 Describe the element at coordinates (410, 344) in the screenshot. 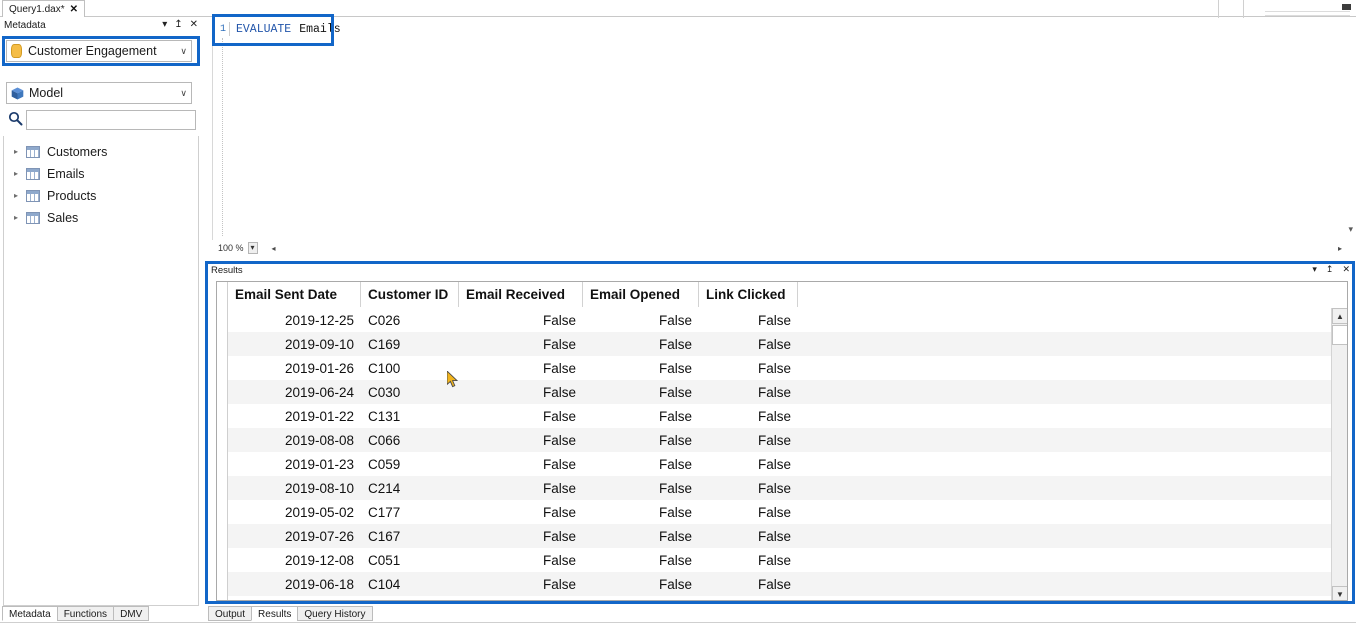

I see `table-cell: C169` at that location.